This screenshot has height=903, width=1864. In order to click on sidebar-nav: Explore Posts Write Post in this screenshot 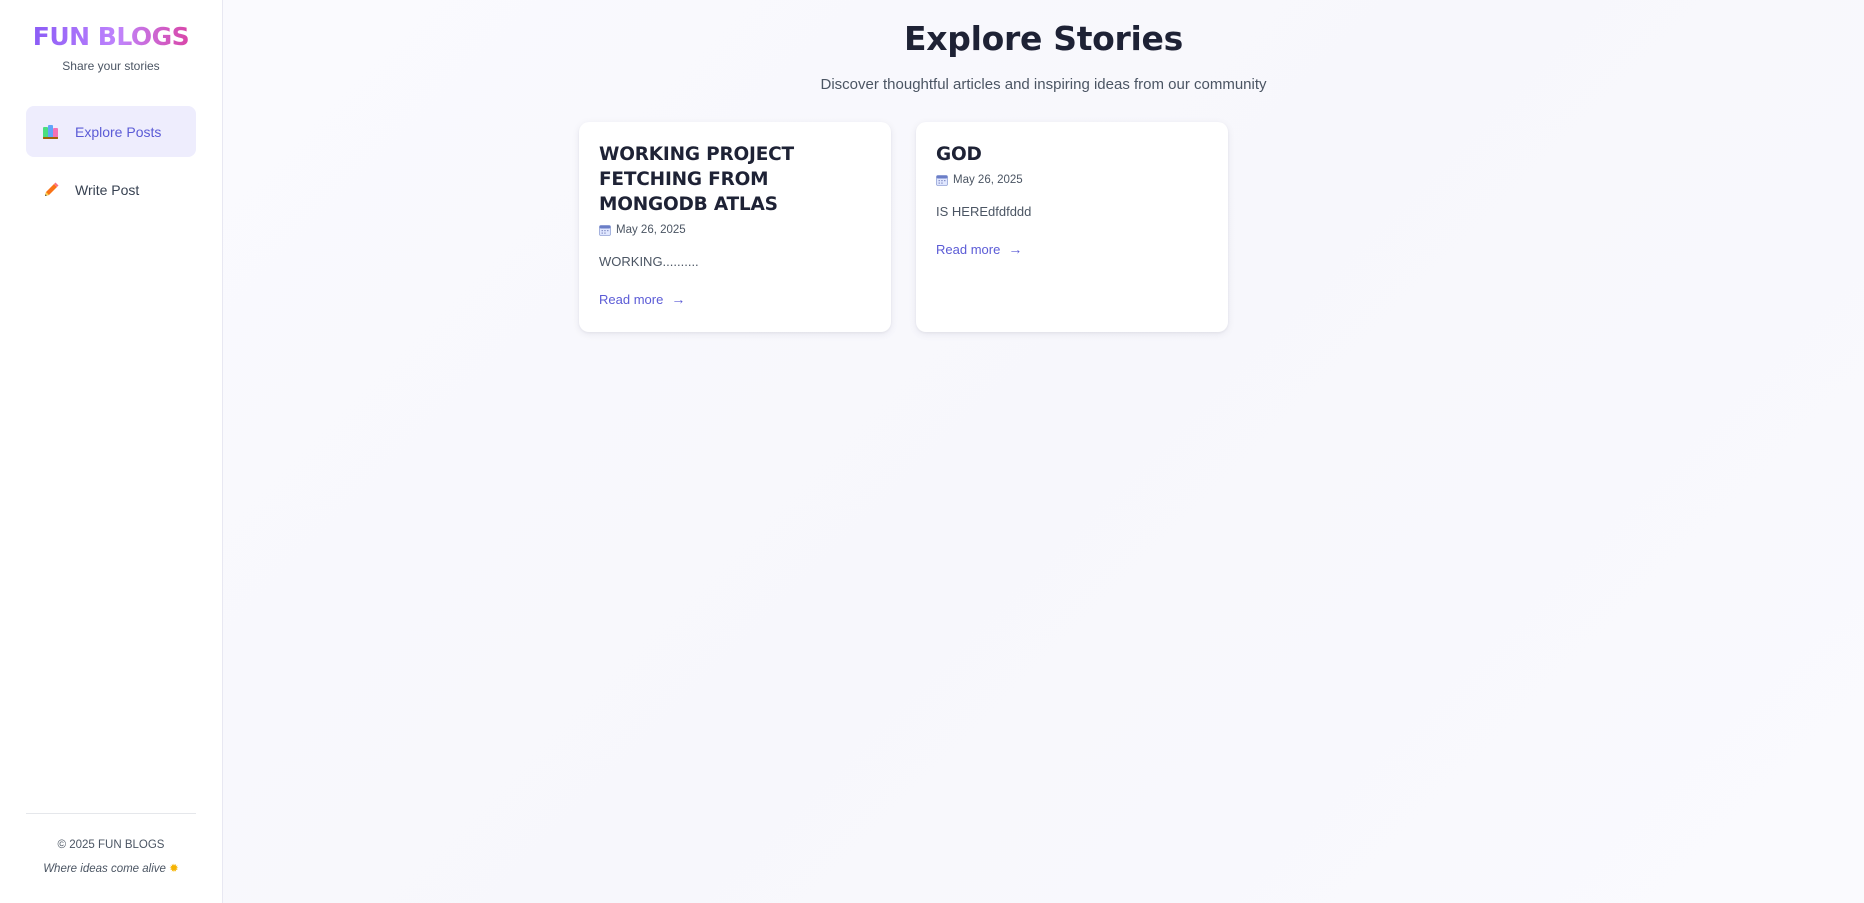, I will do `click(111, 160)`.